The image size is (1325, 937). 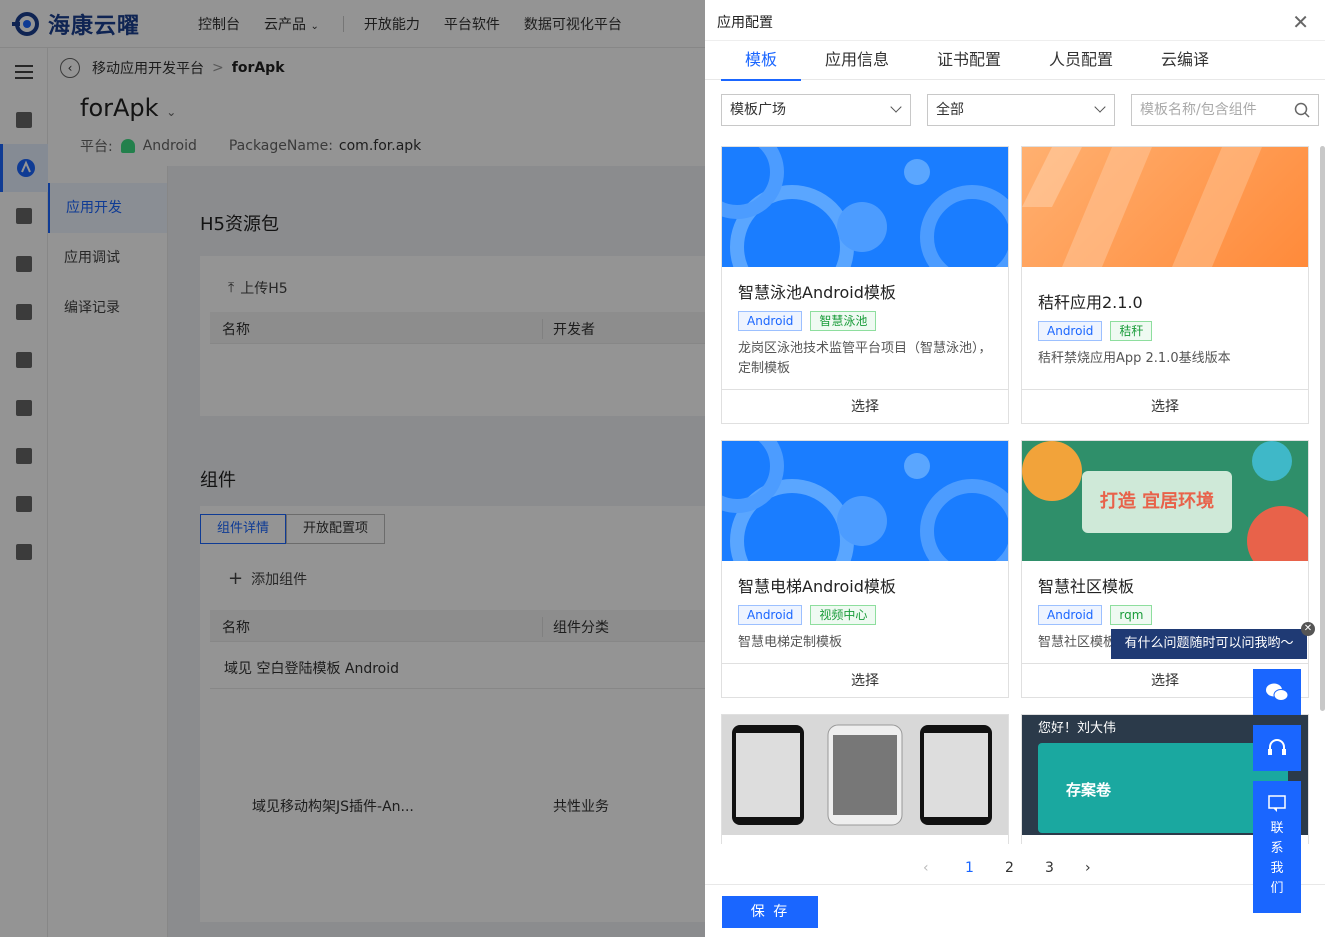 What do you see at coordinates (770, 912) in the screenshot?
I see `save-button: 保 存` at bounding box center [770, 912].